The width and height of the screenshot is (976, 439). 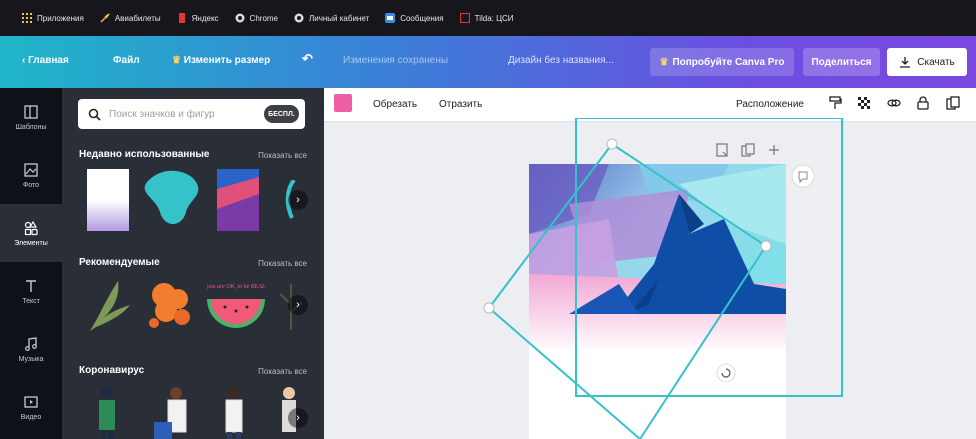 I want to click on rail-label: Элементы, so click(x=31, y=243).